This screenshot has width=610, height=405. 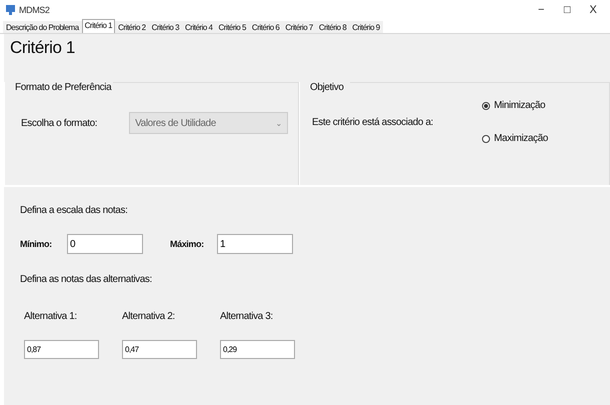 What do you see at coordinates (567, 10) in the screenshot?
I see `window-control: □` at bounding box center [567, 10].